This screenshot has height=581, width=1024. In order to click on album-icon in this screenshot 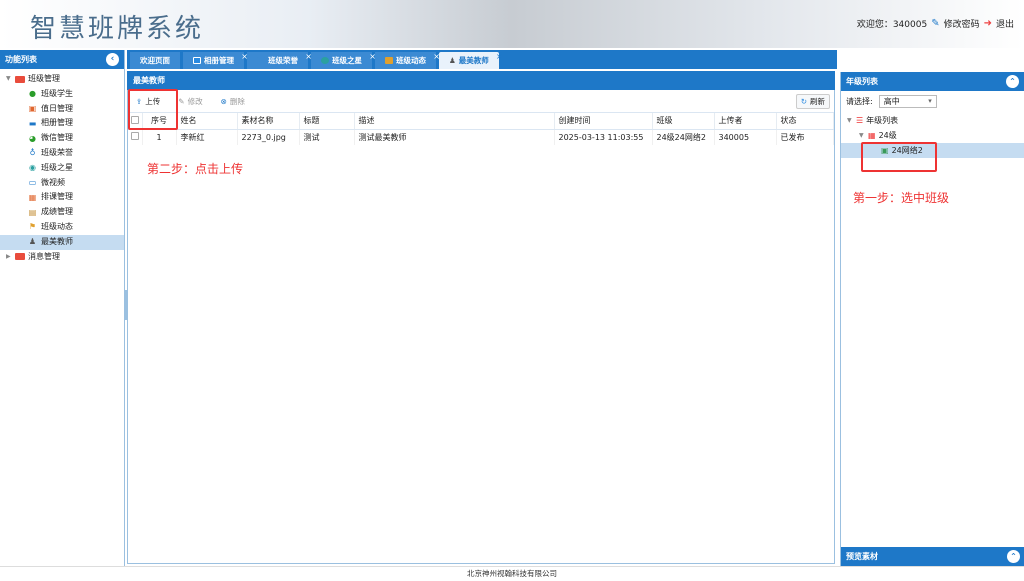, I will do `click(197, 60)`.